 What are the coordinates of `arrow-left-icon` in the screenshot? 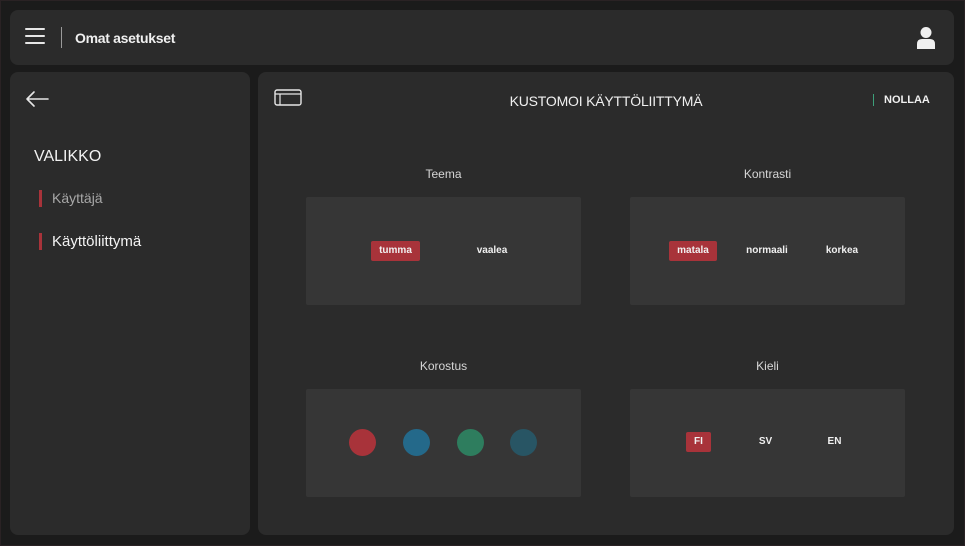 It's located at (37, 99).